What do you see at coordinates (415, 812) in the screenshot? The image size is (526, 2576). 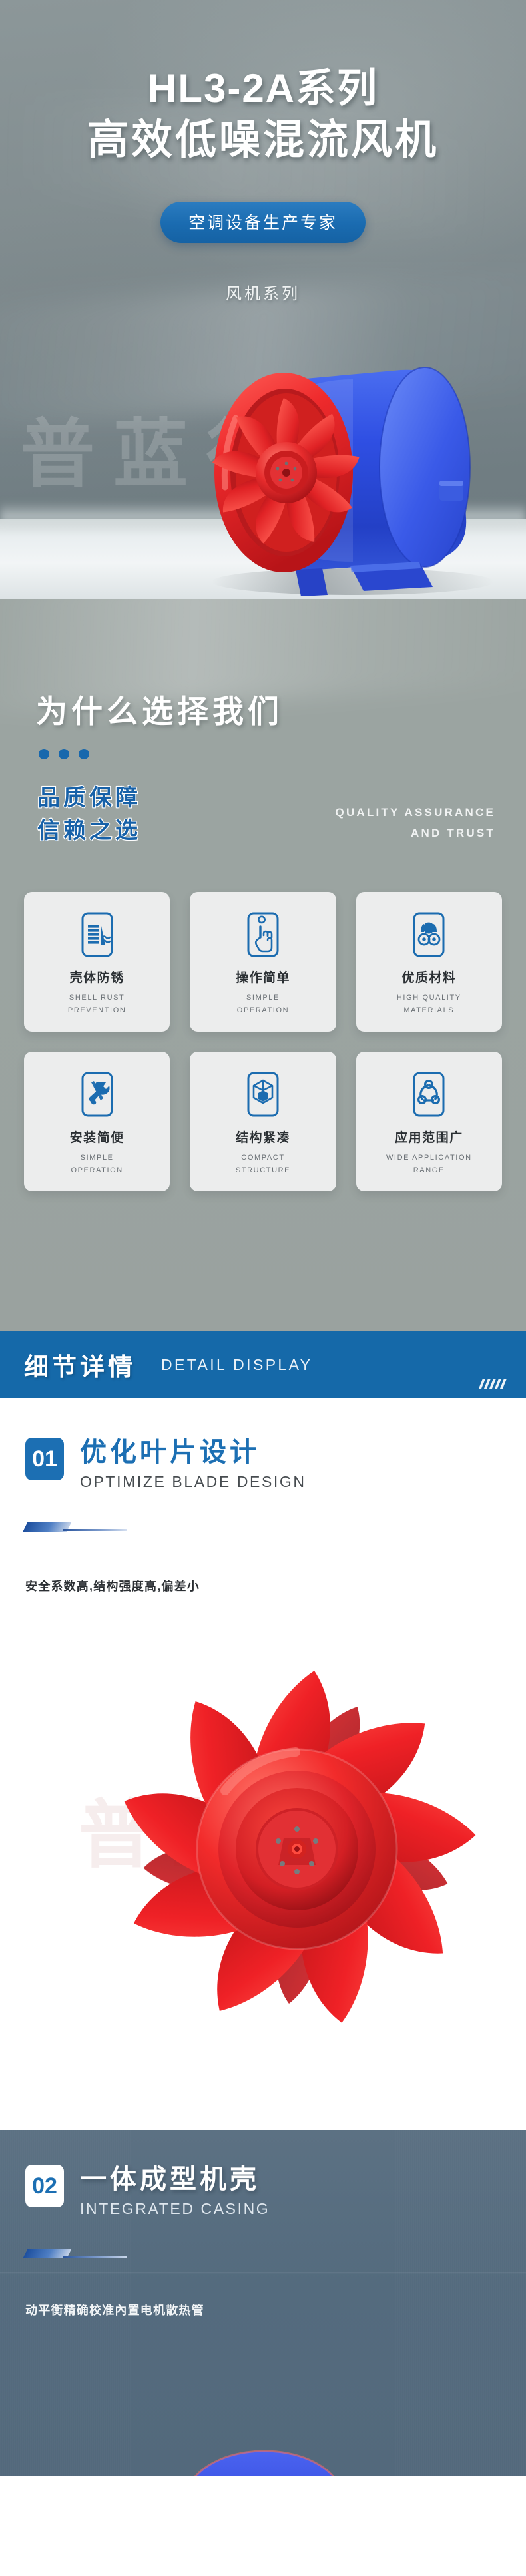 I see `why-slogan-en-line1: QUALITY ASSURANCE` at bounding box center [415, 812].